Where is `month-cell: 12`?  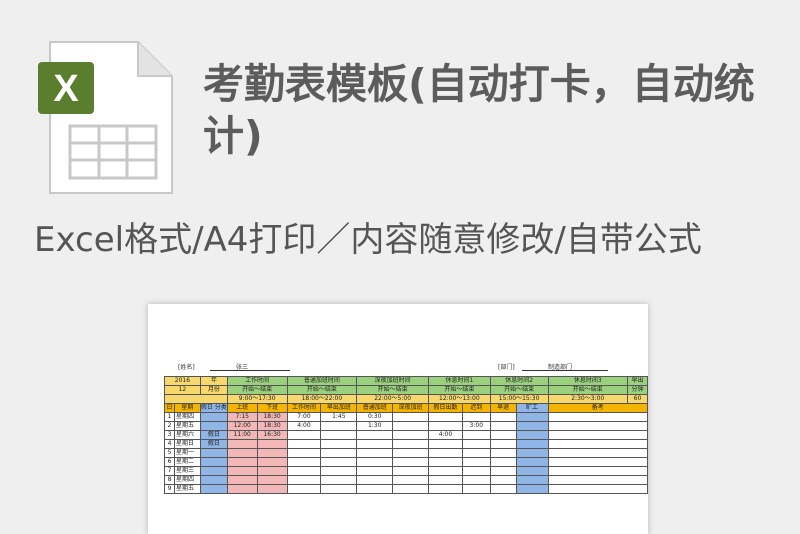 month-cell: 12 is located at coordinates (182, 390).